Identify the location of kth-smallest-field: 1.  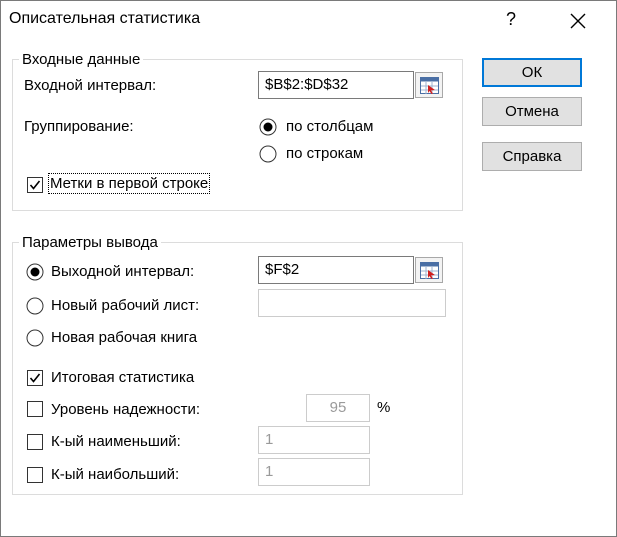
(314, 440).